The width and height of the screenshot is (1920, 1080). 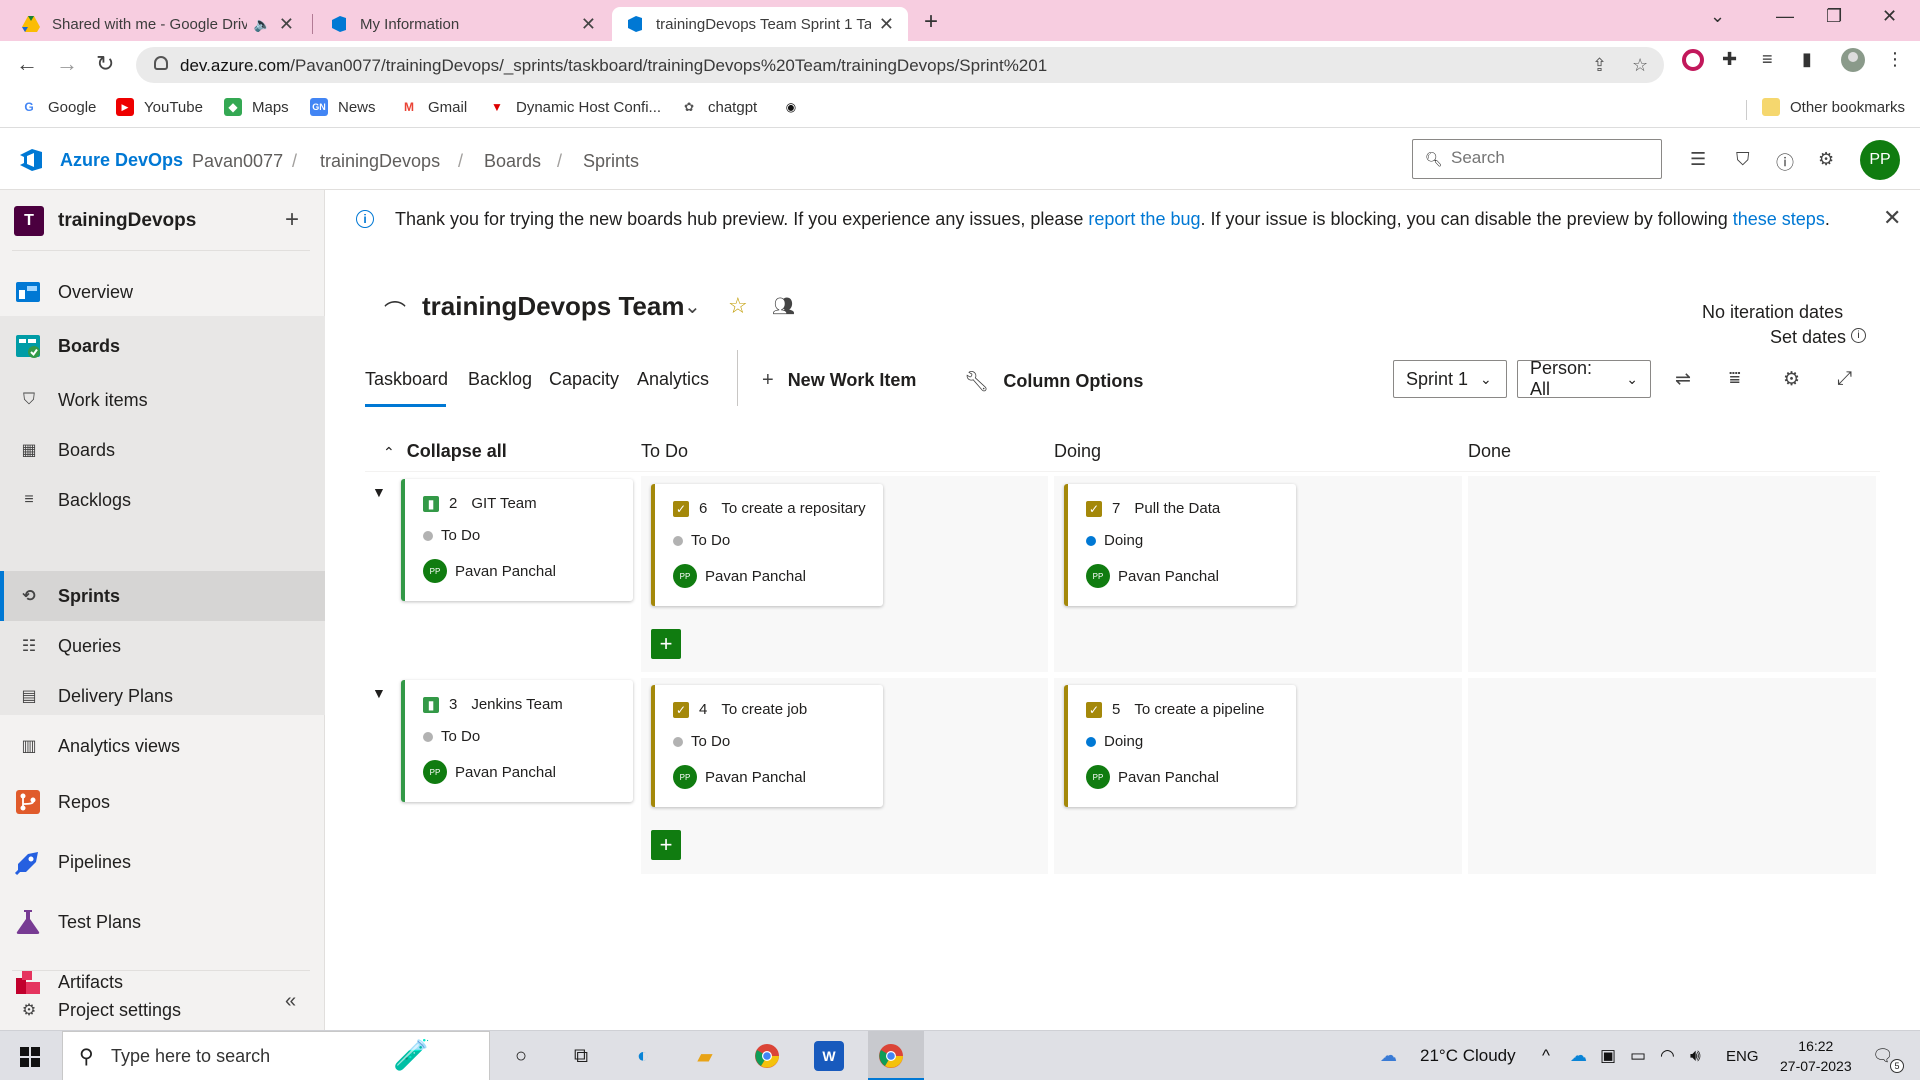 What do you see at coordinates (105, 64) in the screenshot?
I see `reload-icon: ↻` at bounding box center [105, 64].